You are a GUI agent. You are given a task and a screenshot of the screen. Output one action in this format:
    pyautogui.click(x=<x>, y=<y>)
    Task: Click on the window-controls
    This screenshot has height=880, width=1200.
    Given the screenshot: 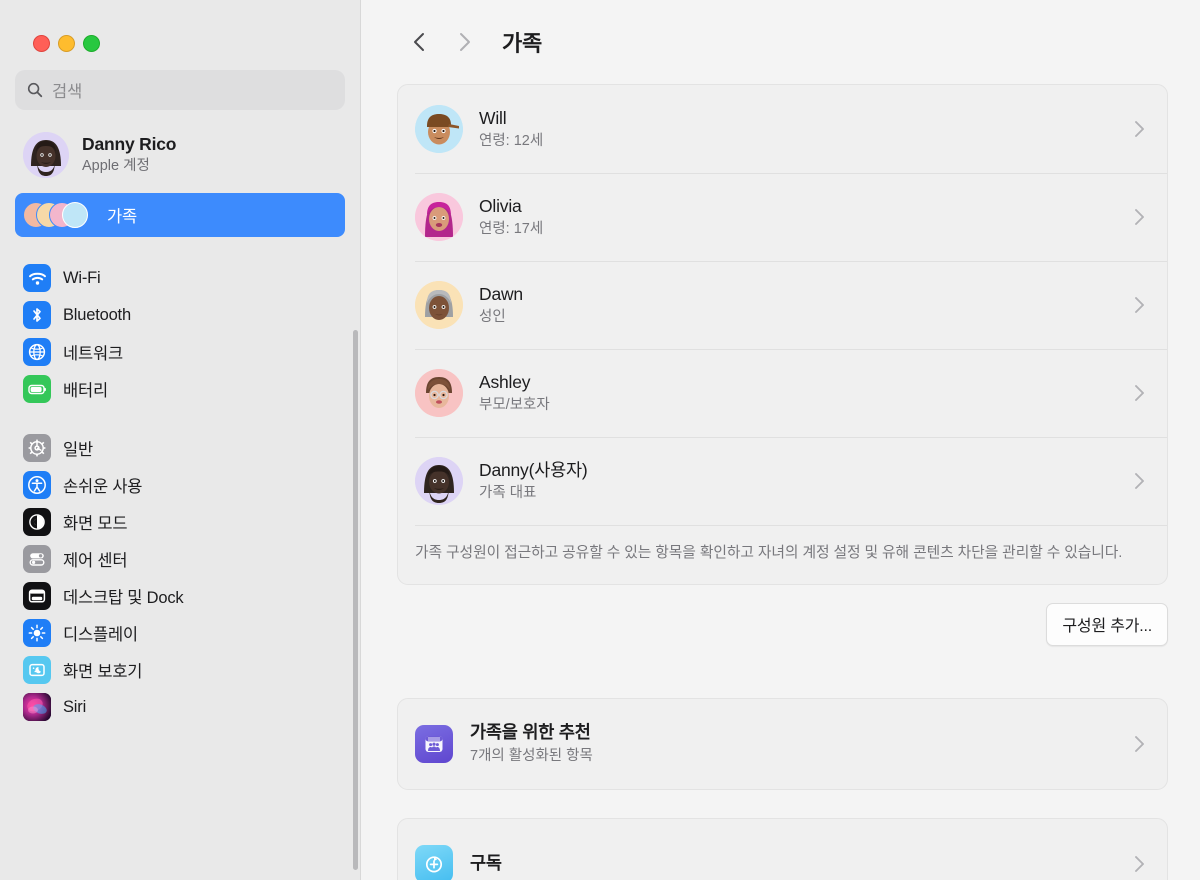 What is the action you would take?
    pyautogui.click(x=180, y=26)
    